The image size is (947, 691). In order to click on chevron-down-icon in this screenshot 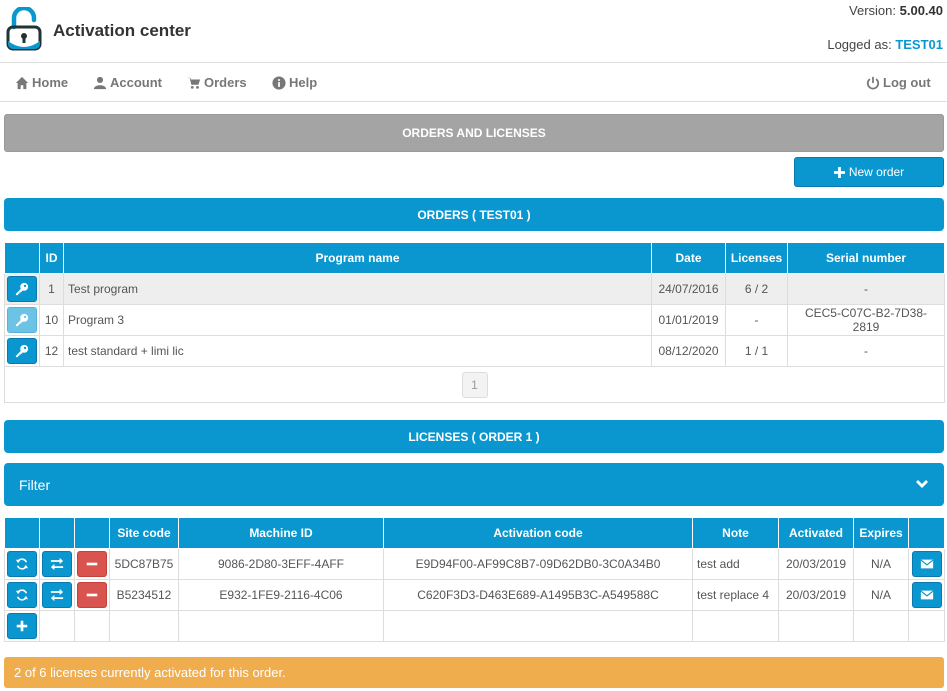, I will do `click(922, 483)`.